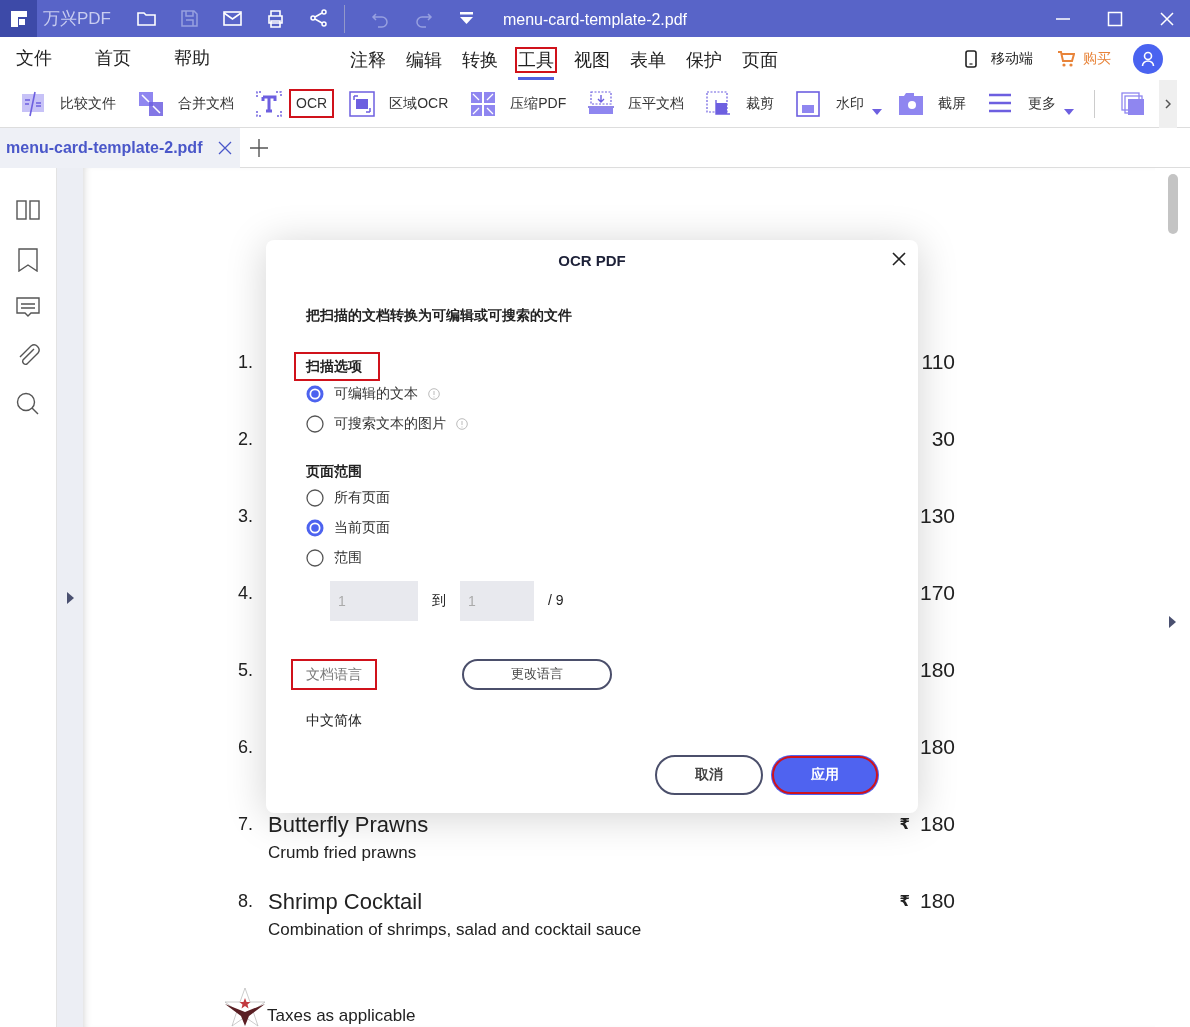 The image size is (1190, 1027). Describe the element at coordinates (1172, 622) in the screenshot. I see `collapse-arrow-icon` at that location.